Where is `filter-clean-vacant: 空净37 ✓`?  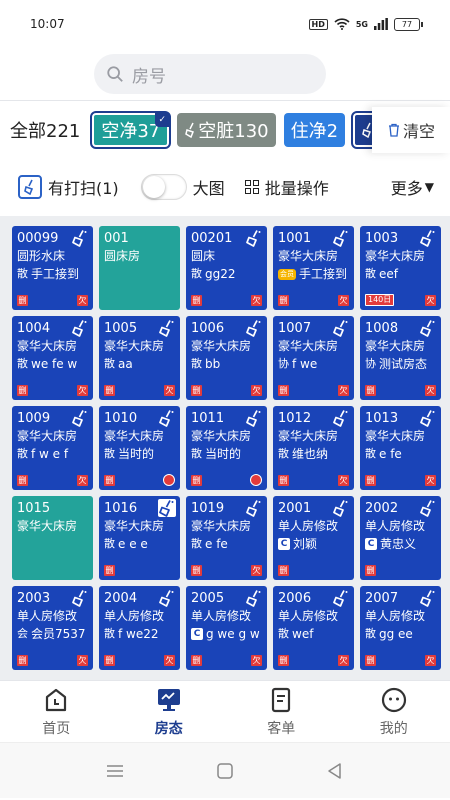 filter-clean-vacant: 空净37 ✓ is located at coordinates (131, 129).